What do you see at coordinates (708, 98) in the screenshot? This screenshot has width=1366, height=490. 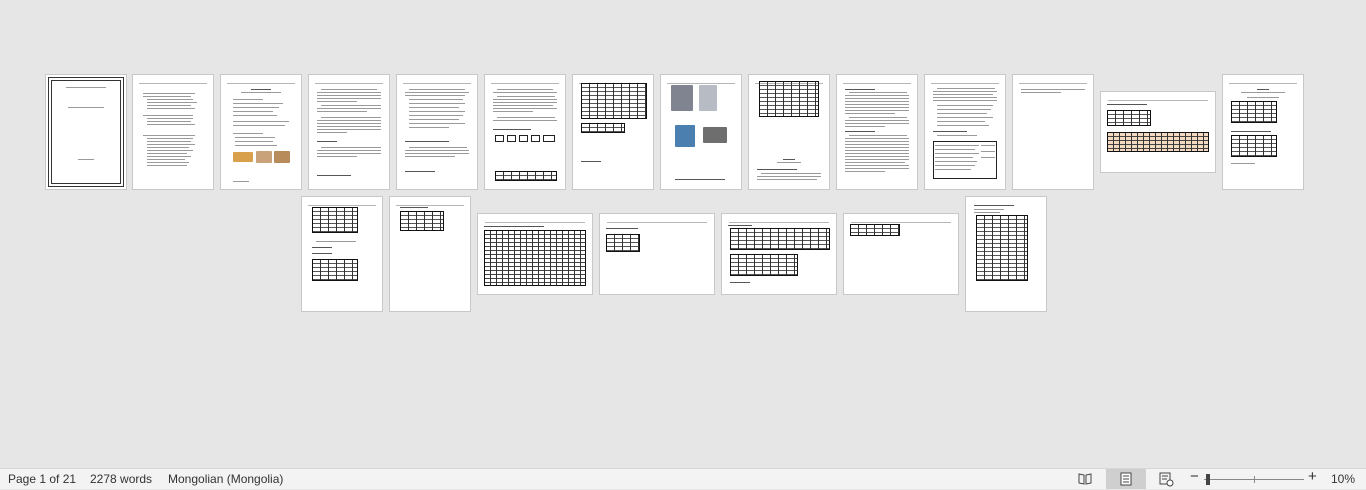 I see `mixer-photo` at bounding box center [708, 98].